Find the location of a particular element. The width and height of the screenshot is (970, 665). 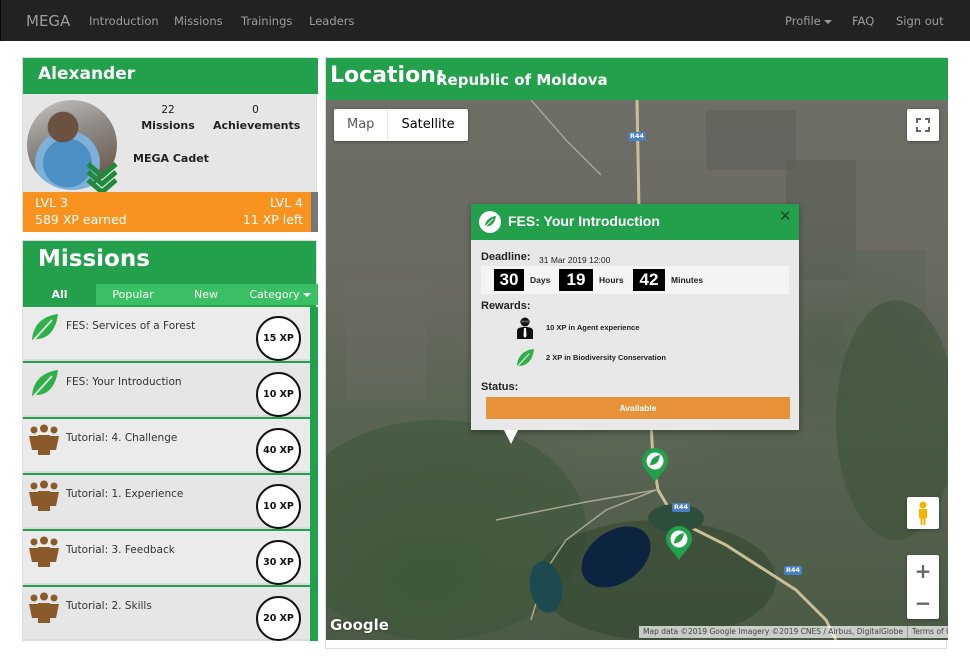

mission-tabs: All Popular New Category is located at coordinates (170, 294).